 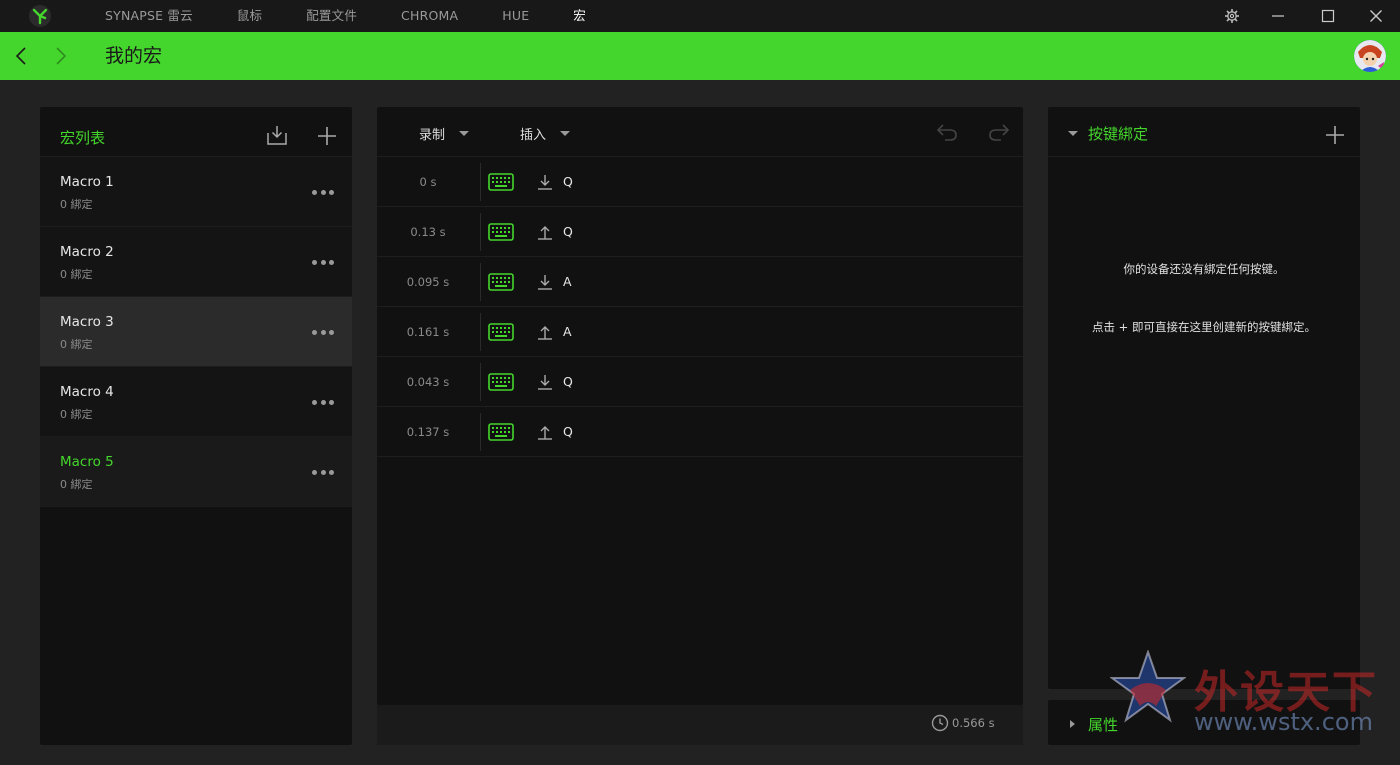 I want to click on macro-name: Macro 4, so click(x=87, y=392).